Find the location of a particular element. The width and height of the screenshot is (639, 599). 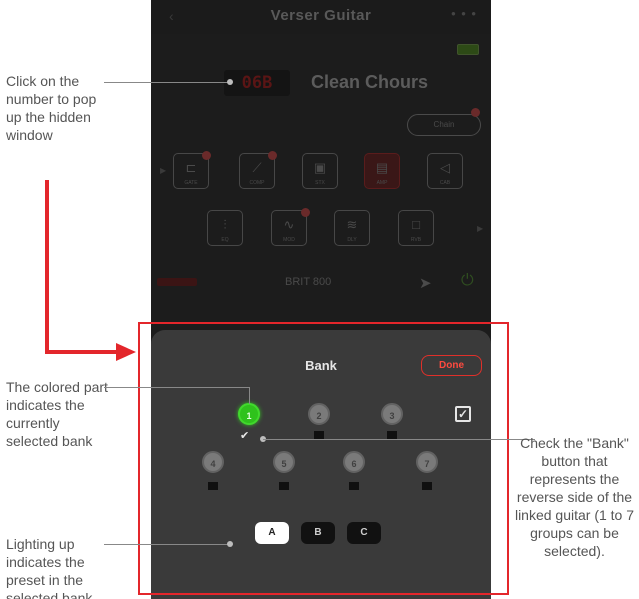

send-icon: ➤ is located at coordinates (425, 283).